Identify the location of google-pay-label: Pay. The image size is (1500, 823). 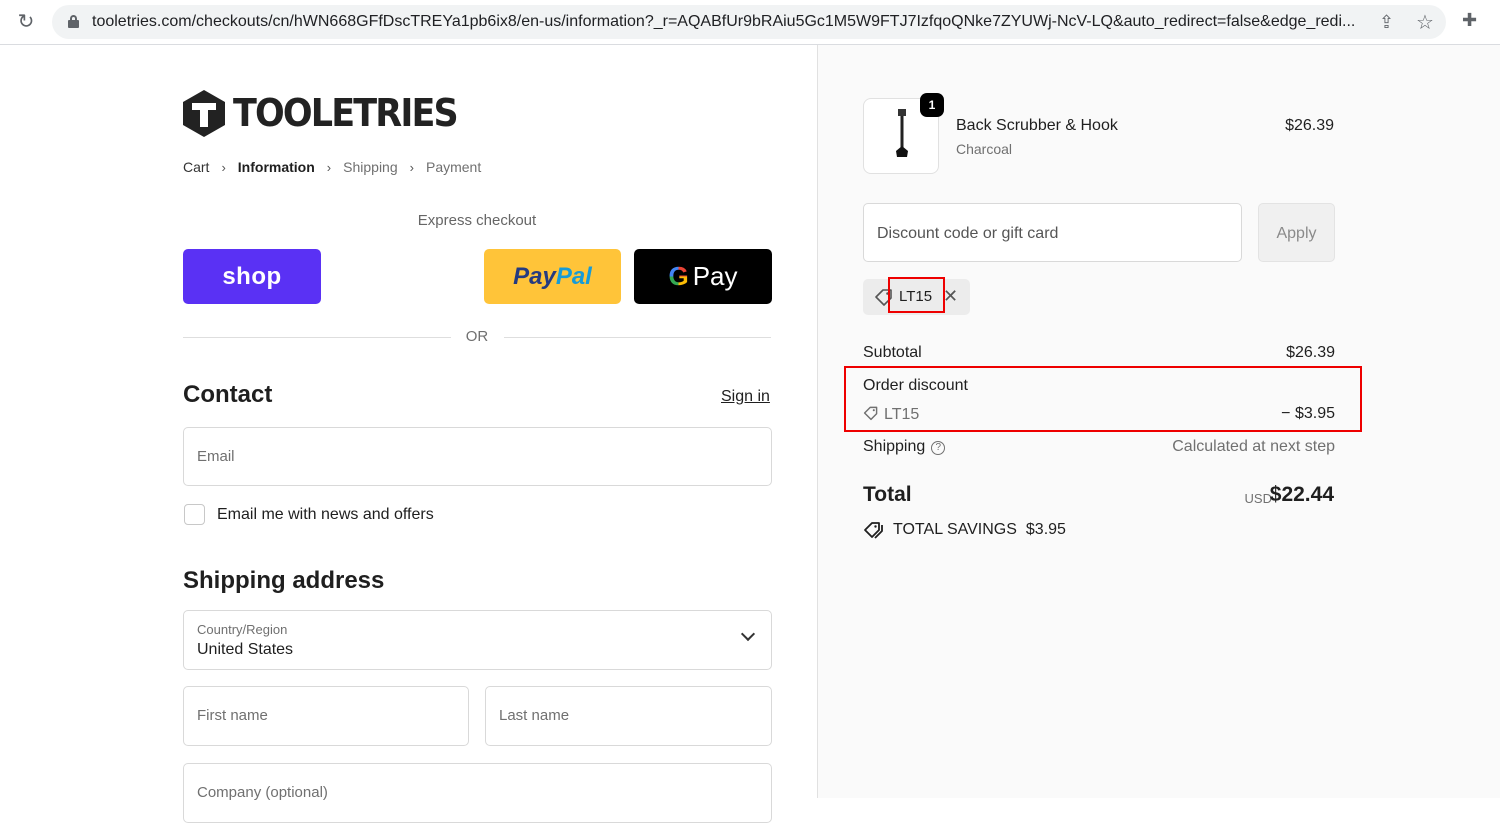
(715, 276).